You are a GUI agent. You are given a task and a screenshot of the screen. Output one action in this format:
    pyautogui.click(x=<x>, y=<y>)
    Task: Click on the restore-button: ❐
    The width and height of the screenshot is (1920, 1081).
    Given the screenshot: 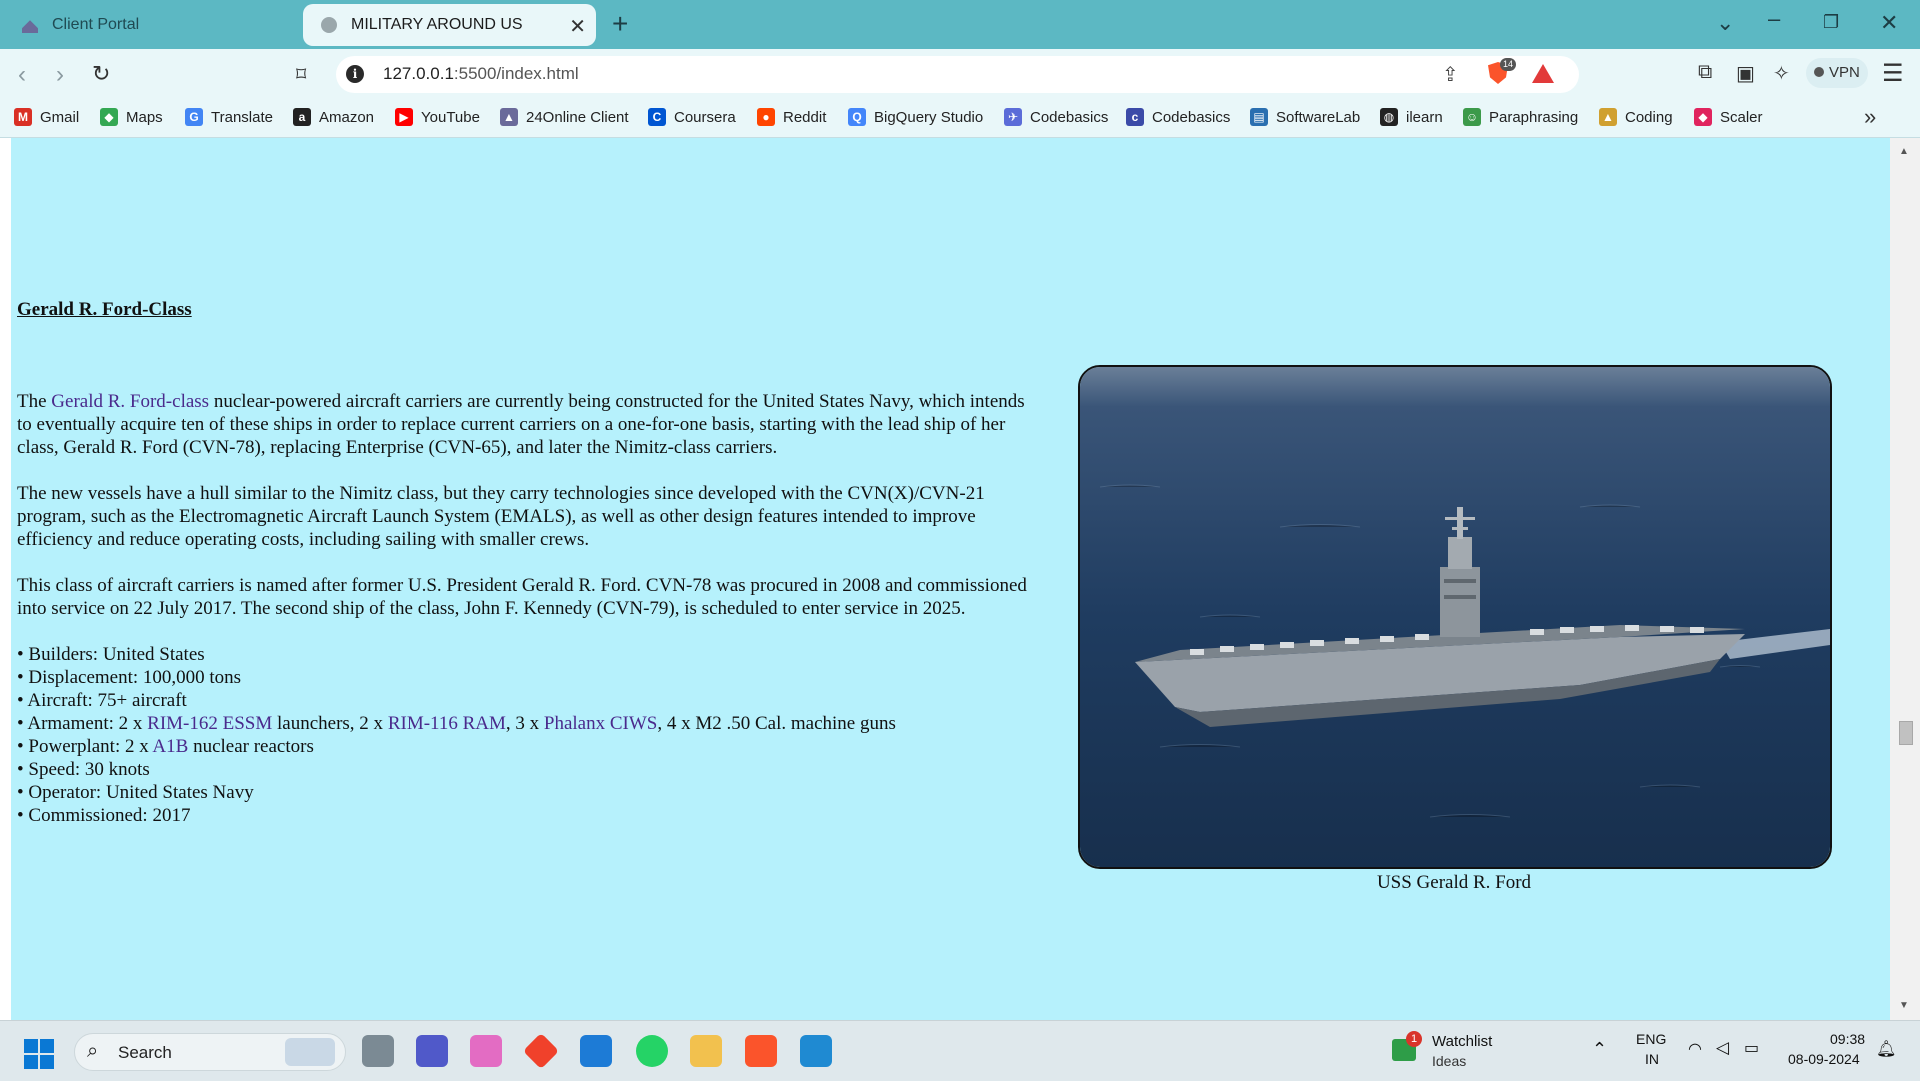 What is the action you would take?
    pyautogui.click(x=1831, y=22)
    